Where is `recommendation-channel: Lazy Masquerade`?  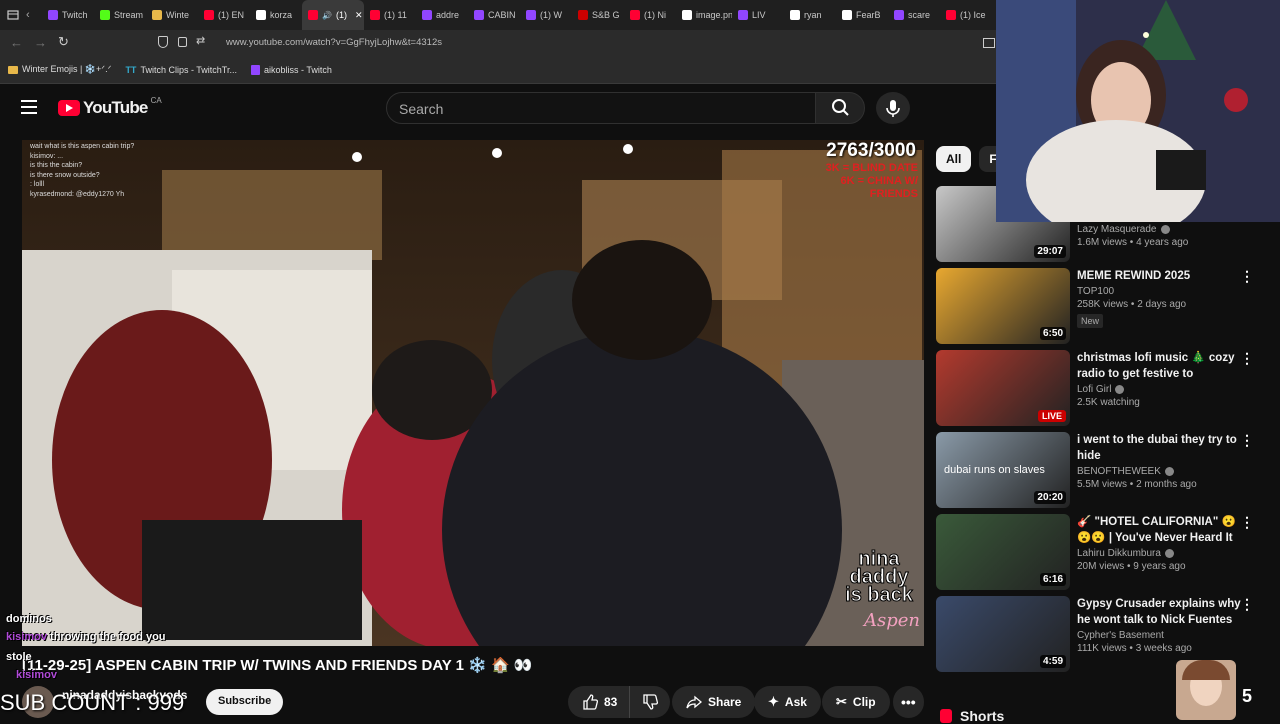 recommendation-channel: Lazy Masquerade is located at coordinates (1117, 229).